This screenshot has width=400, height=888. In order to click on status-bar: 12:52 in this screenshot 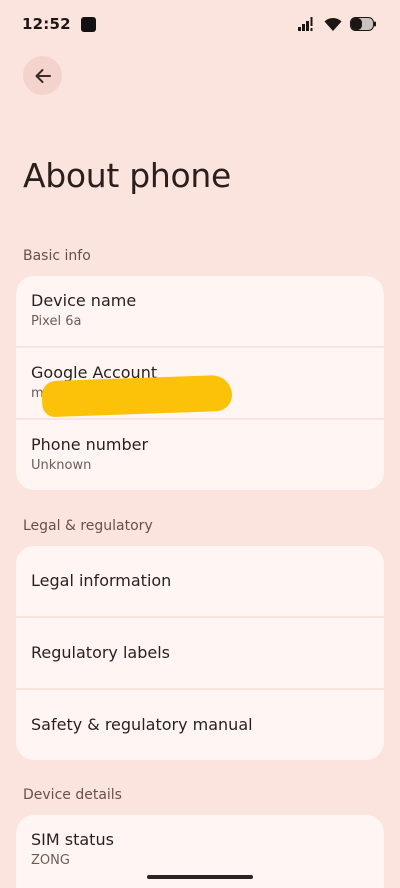, I will do `click(200, 24)`.